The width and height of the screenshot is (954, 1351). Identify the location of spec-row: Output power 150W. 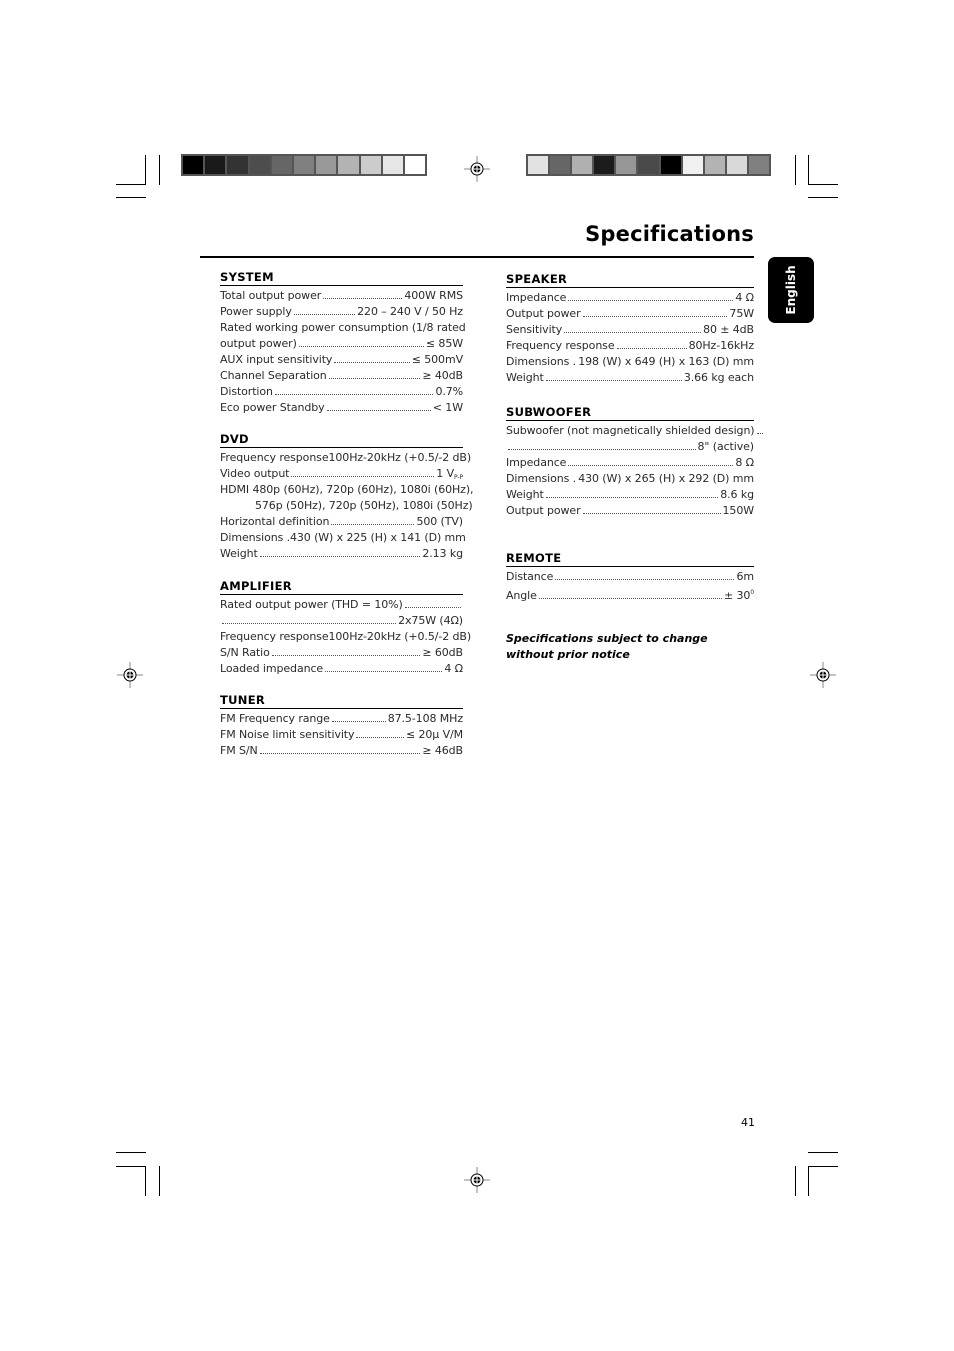
(630, 511).